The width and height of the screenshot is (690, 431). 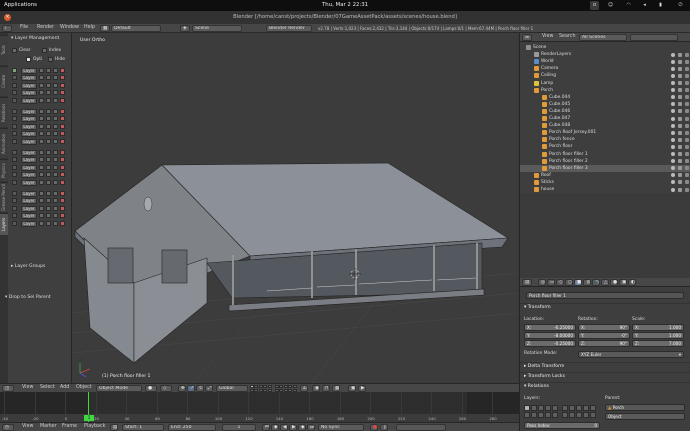 I want to click on timeline-menu-frame: Frame, so click(x=69, y=426).